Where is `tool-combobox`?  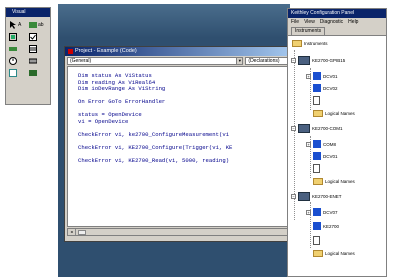
tool-combobox is located at coordinates (18, 49).